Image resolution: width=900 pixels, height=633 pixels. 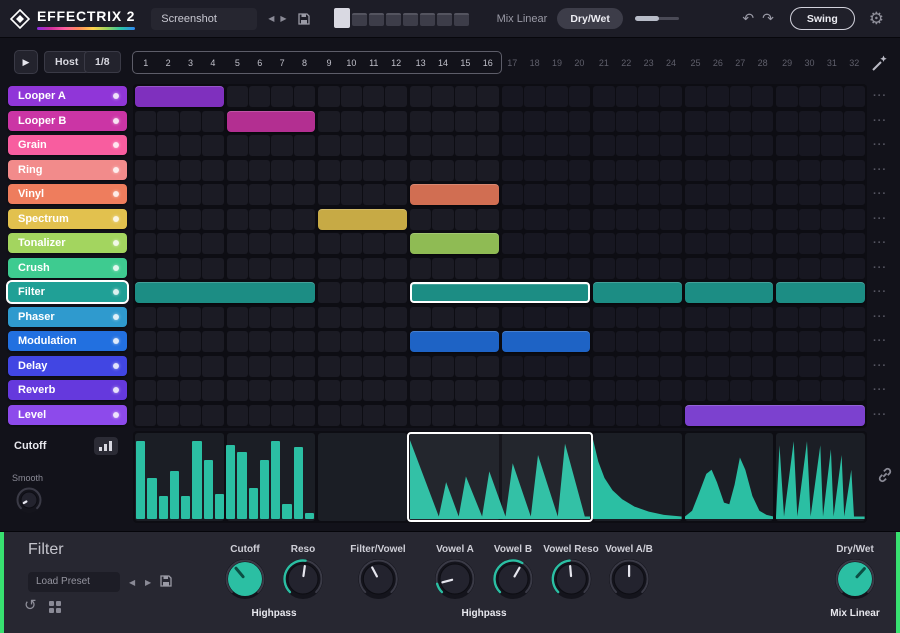 I want to click on automation-selected-region, so click(x=500, y=477).